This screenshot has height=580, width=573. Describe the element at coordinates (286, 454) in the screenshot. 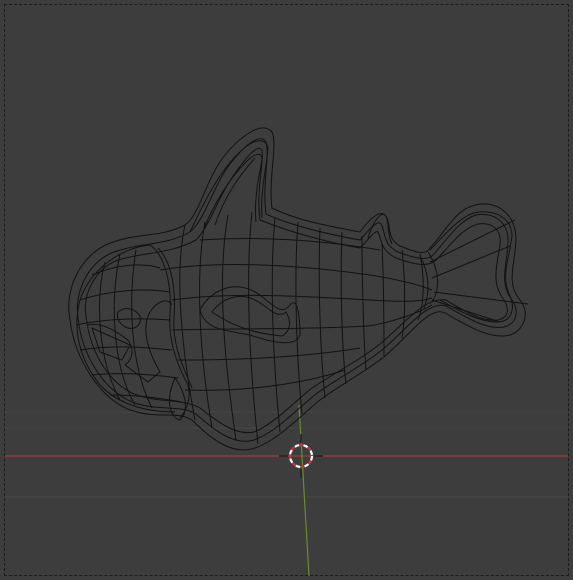

I see `grid-floor` at that location.